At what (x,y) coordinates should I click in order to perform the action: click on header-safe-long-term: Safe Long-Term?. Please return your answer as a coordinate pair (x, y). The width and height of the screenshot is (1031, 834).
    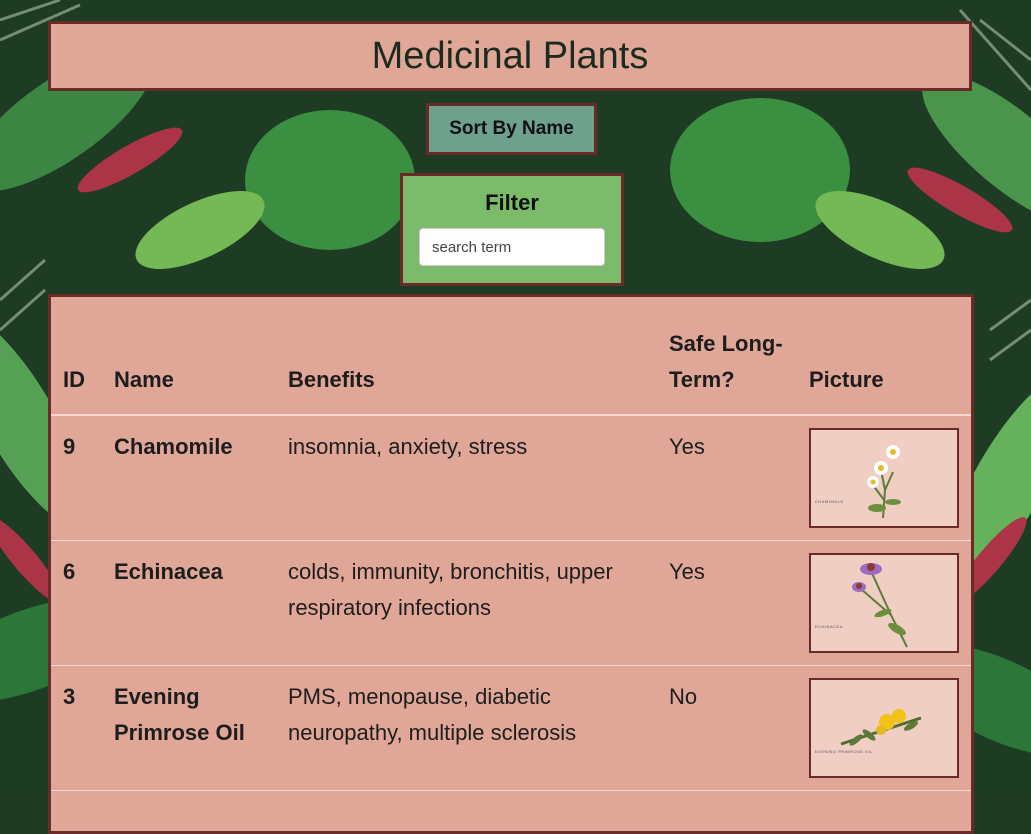
    Looking at the image, I should click on (727, 356).